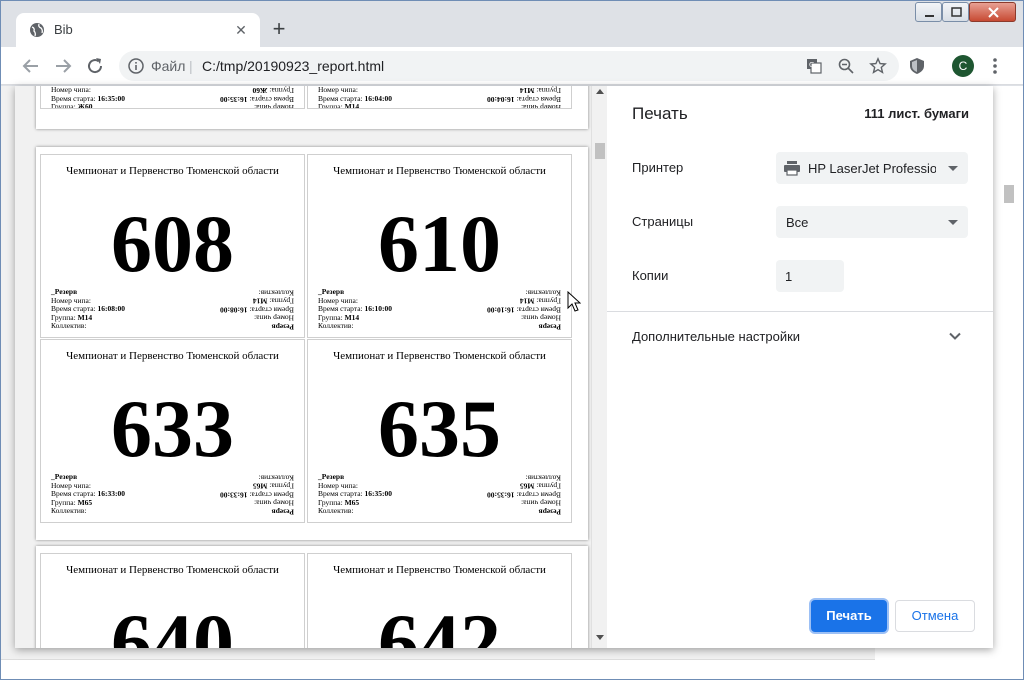  Describe the element at coordinates (797, 222) in the screenshot. I see `pages-value: Все` at that location.